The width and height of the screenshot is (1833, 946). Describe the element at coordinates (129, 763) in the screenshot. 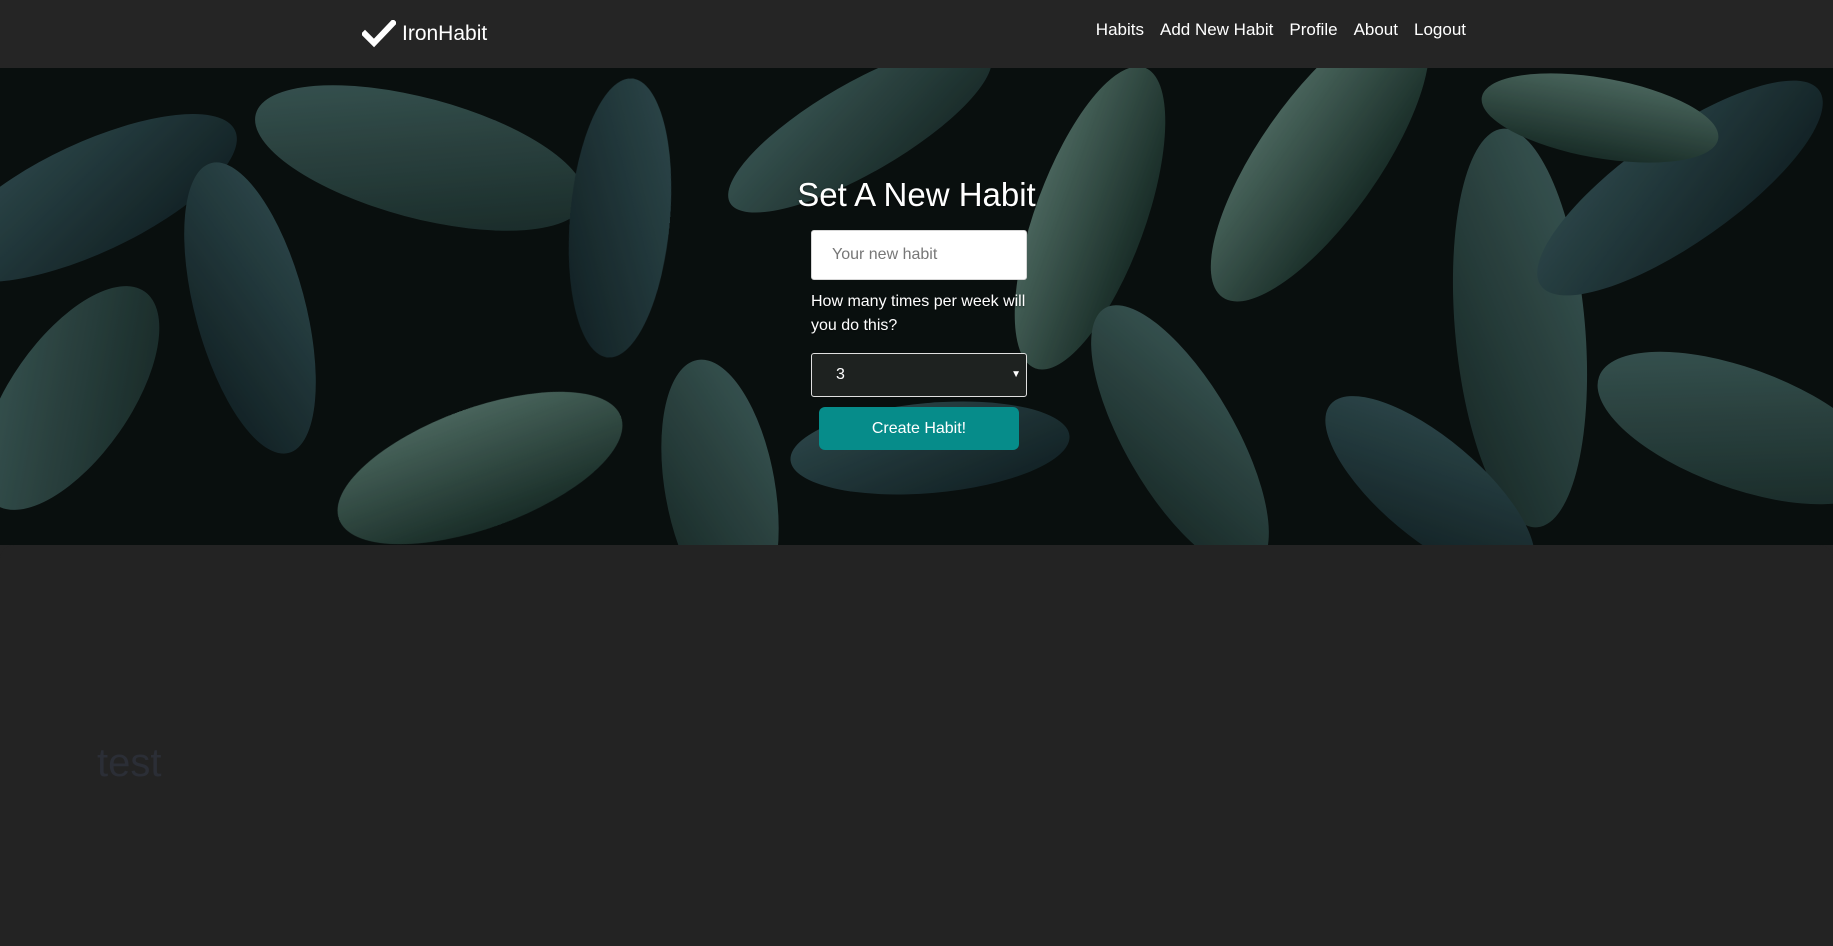

I see `habit-item: test` at that location.